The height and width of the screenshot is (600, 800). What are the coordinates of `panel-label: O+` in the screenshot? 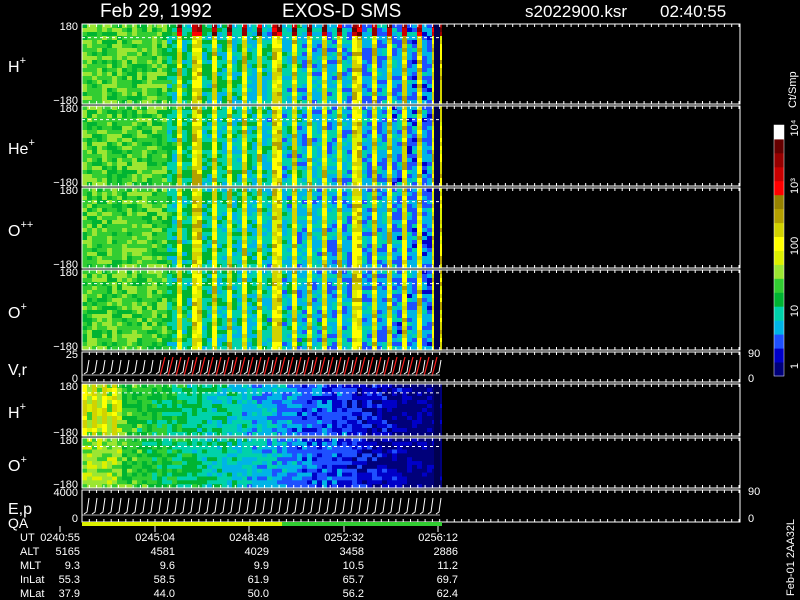 It's located at (17, 311).